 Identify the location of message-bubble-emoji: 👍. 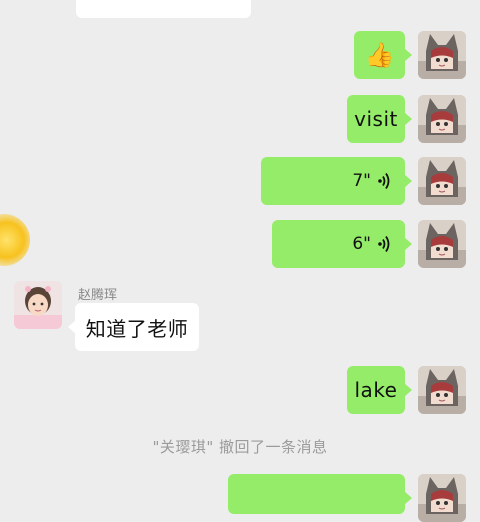
(383, 55).